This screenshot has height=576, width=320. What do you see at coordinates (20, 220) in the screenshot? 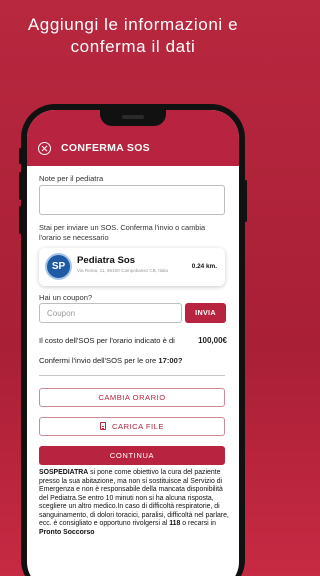
I see `phone-volume-down` at bounding box center [20, 220].